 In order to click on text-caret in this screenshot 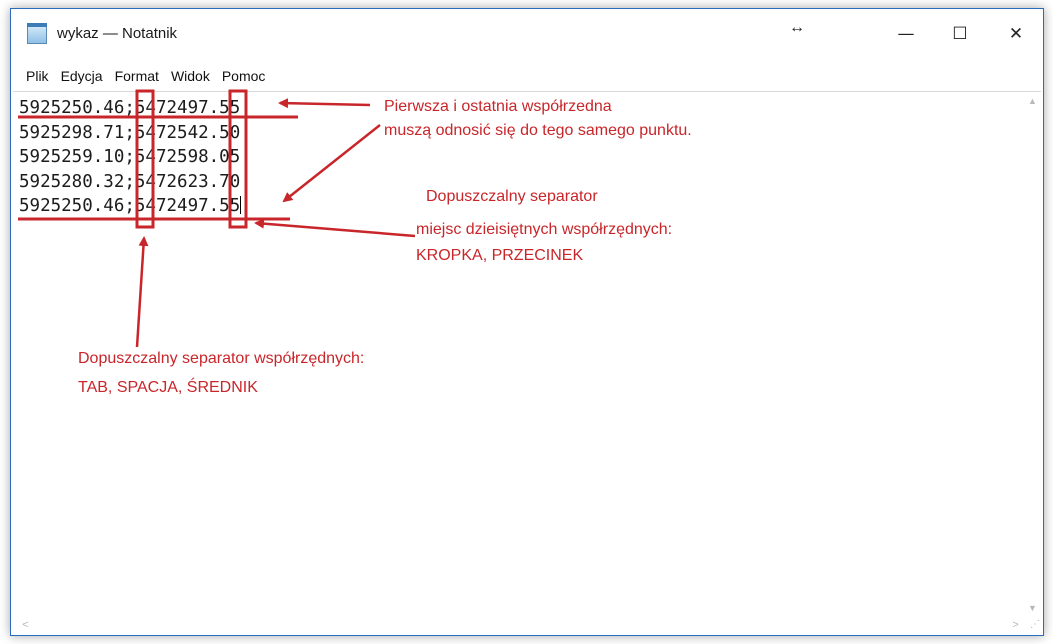, I will do `click(241, 205)`.